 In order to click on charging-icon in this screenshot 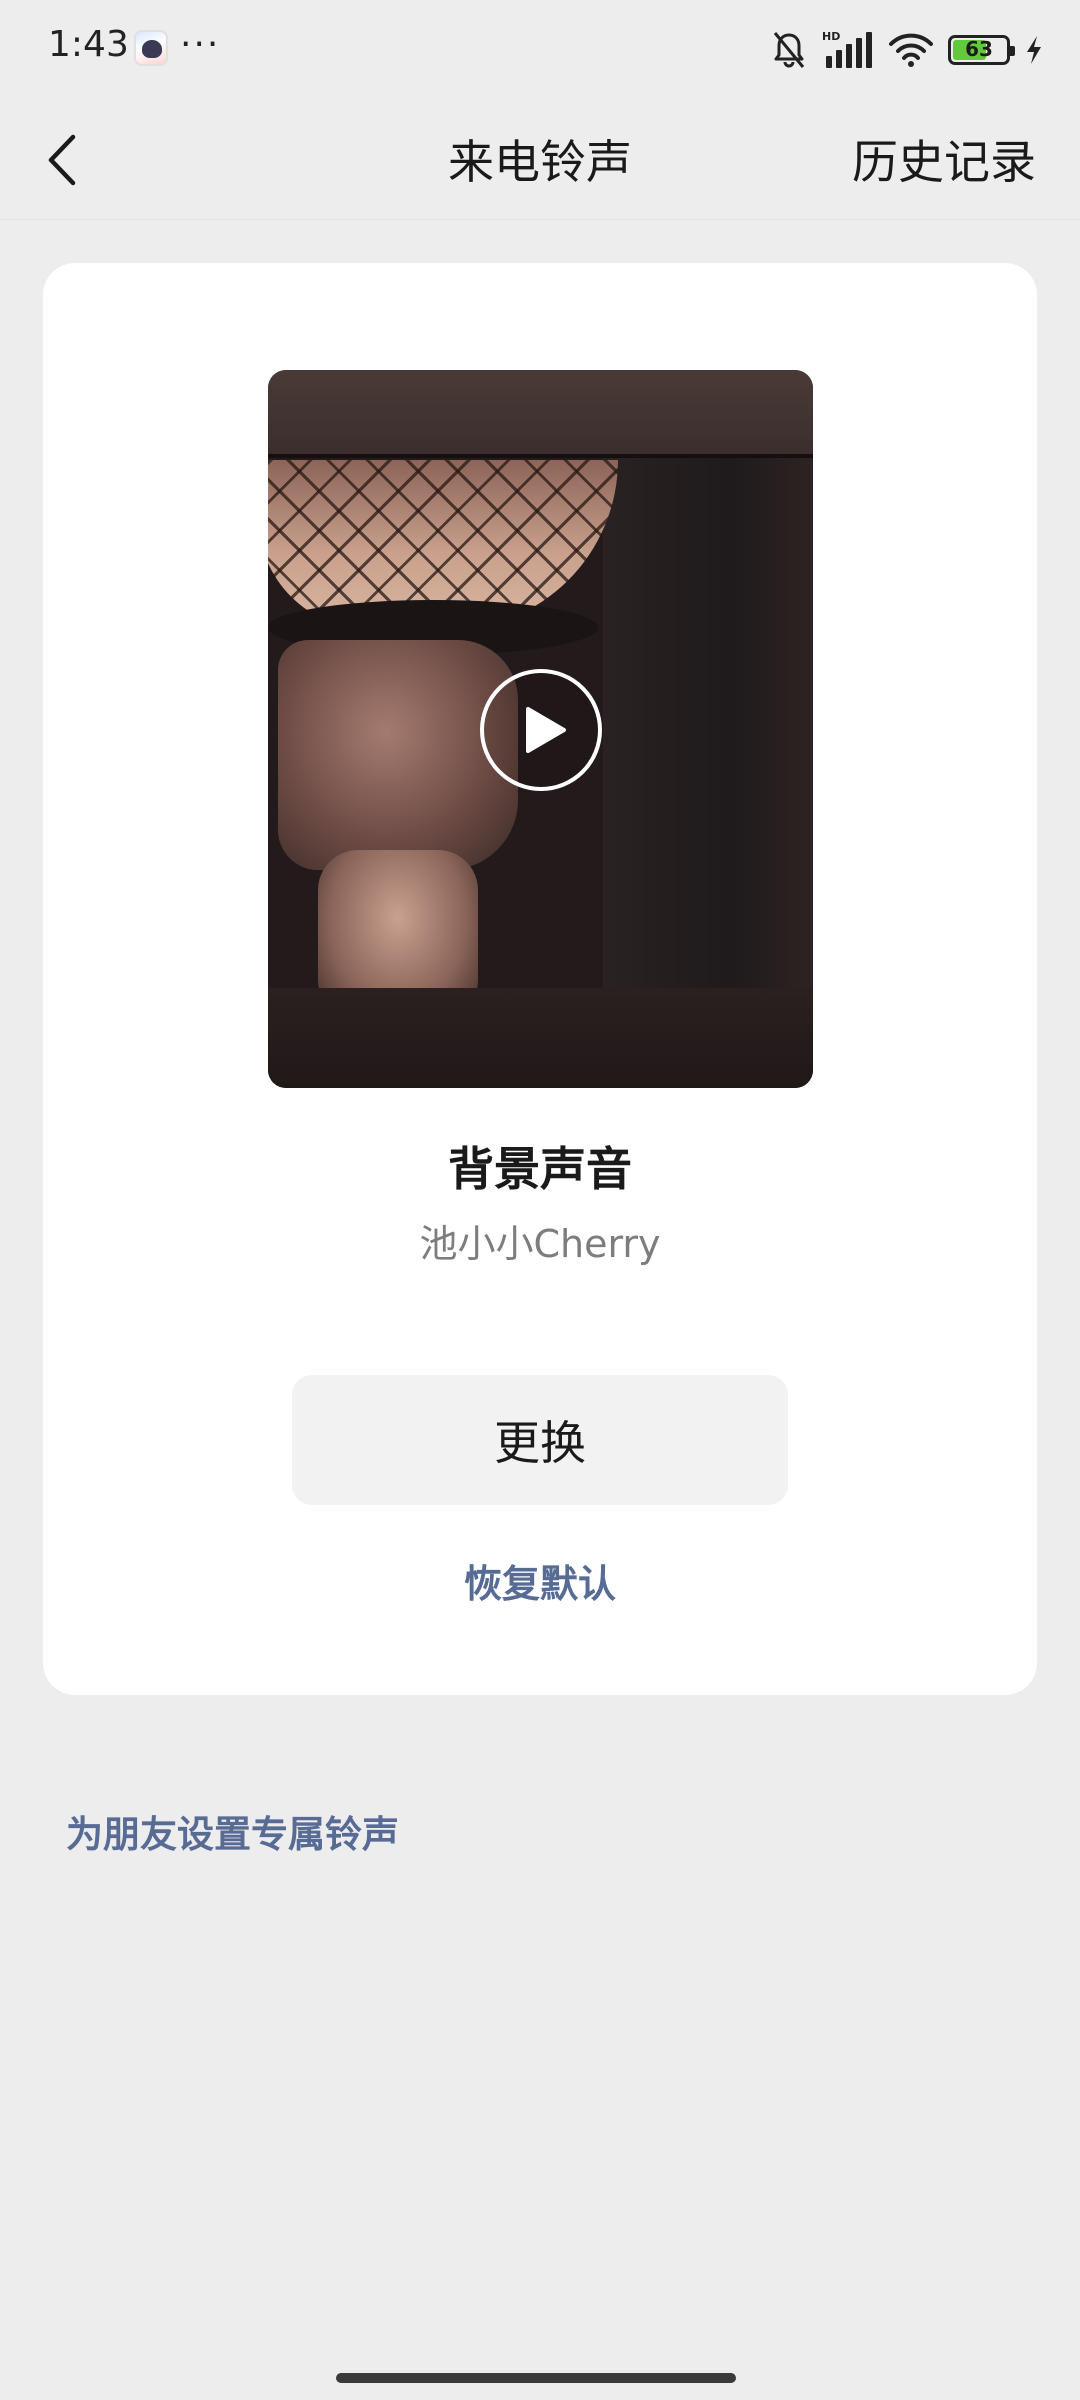, I will do `click(1034, 50)`.